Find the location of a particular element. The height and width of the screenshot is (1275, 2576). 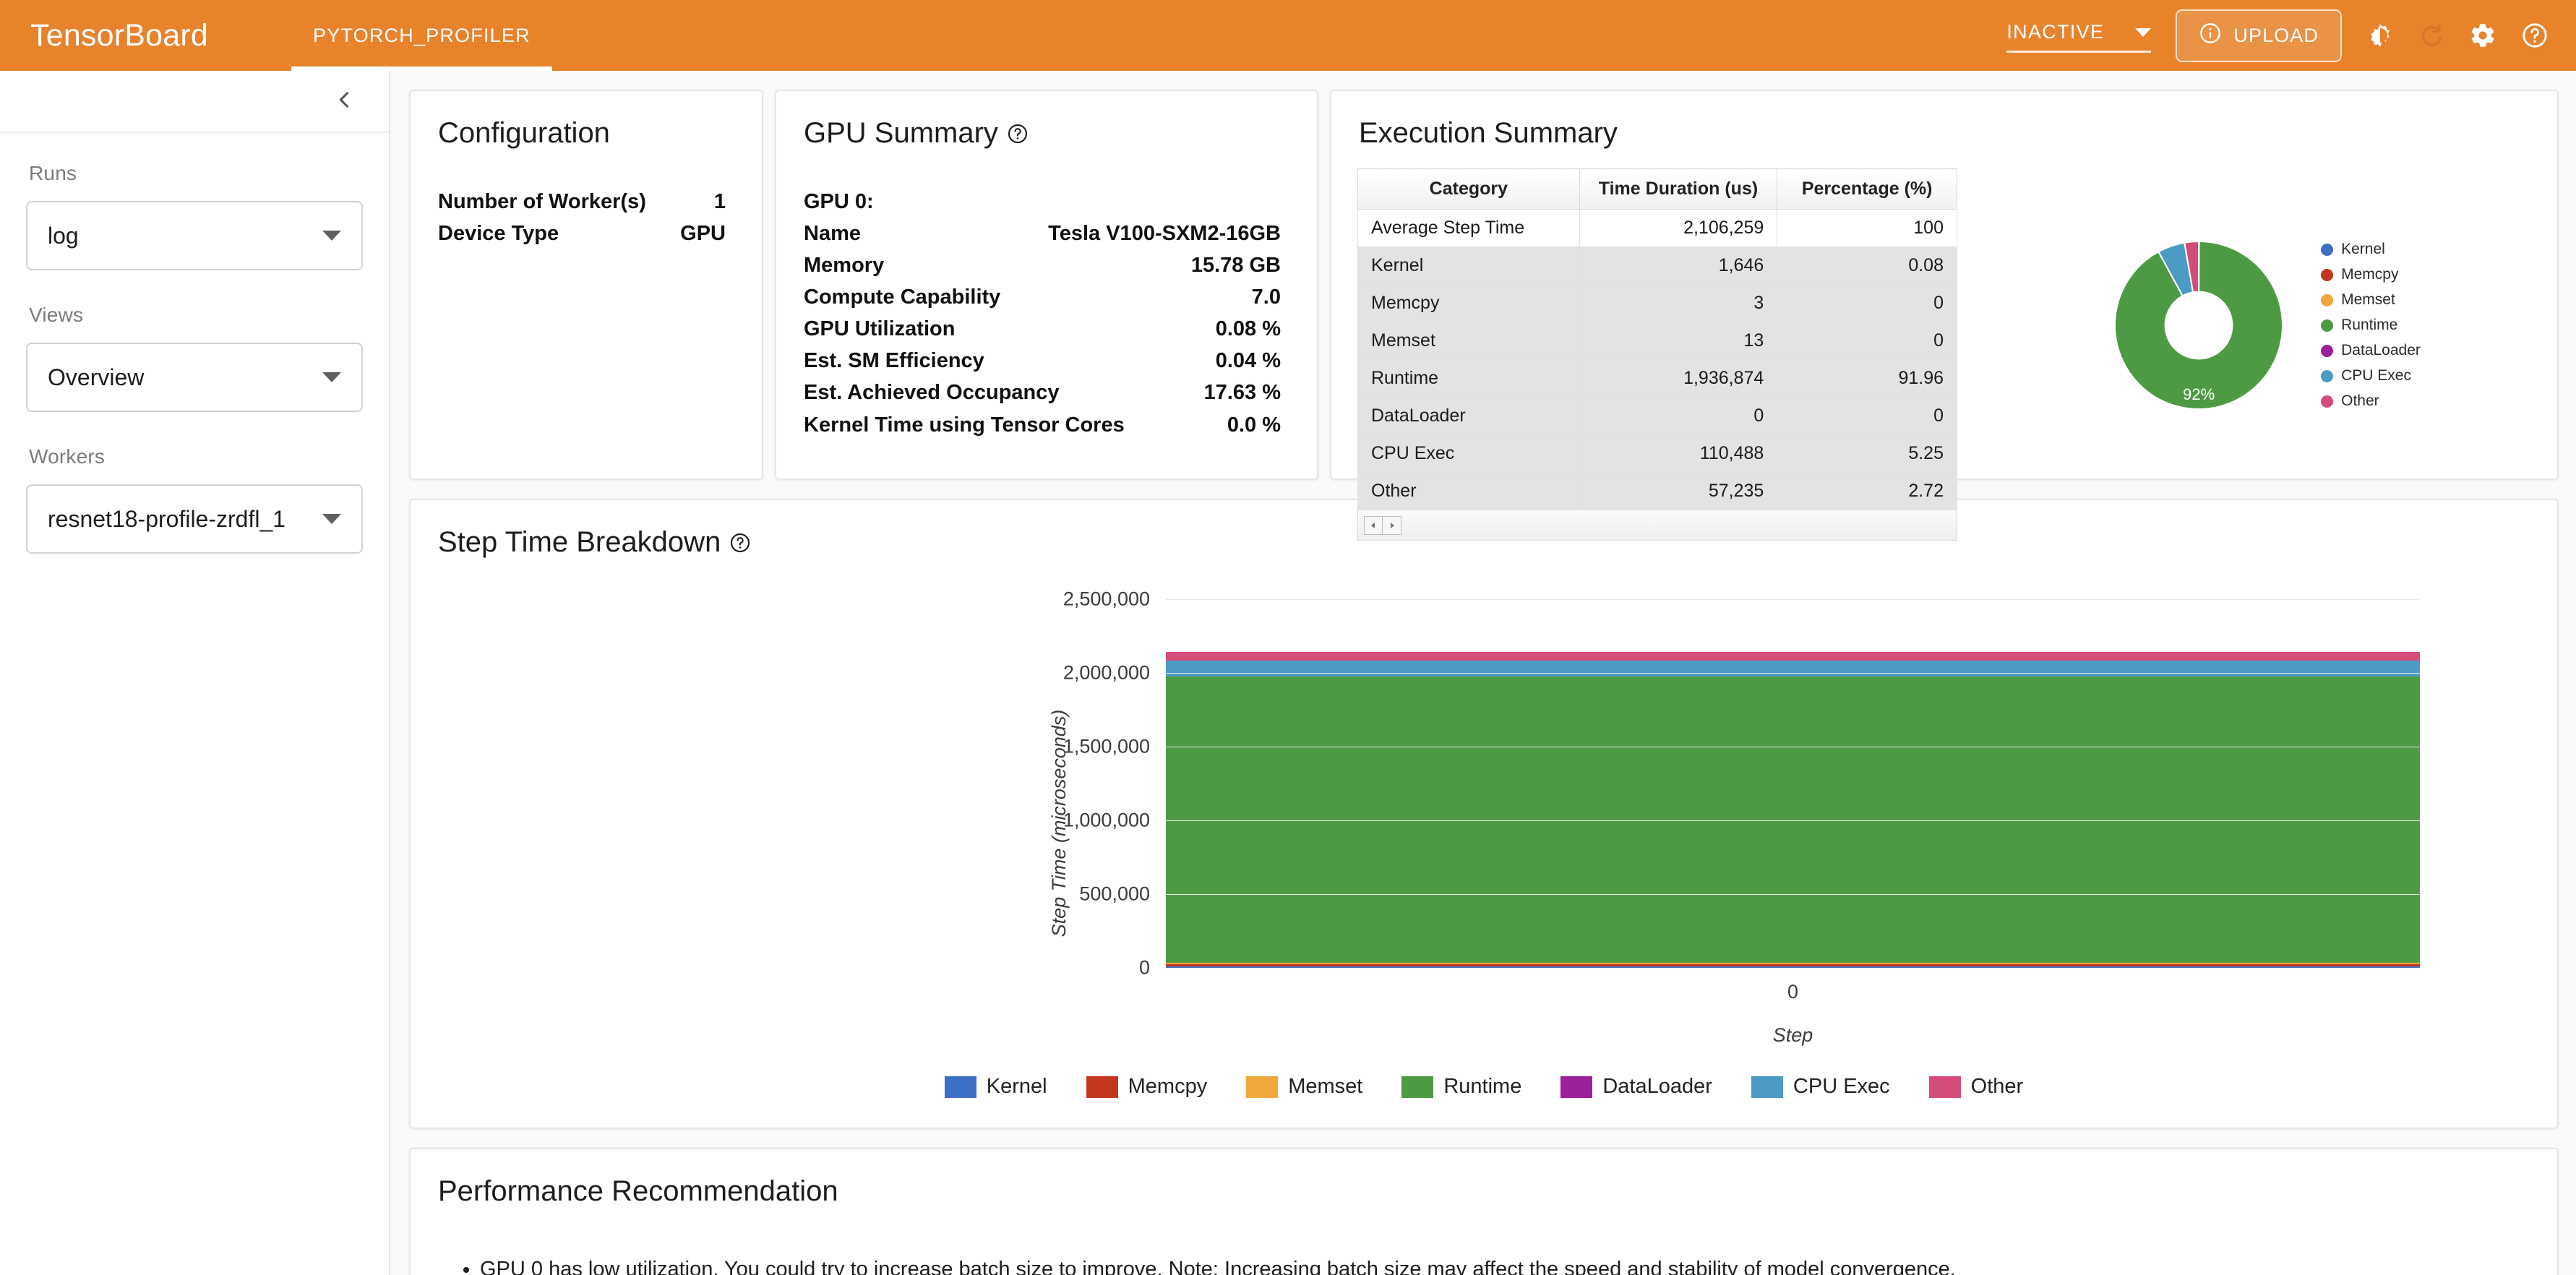

gpu-device-heading: GPU 0: is located at coordinates (839, 201).